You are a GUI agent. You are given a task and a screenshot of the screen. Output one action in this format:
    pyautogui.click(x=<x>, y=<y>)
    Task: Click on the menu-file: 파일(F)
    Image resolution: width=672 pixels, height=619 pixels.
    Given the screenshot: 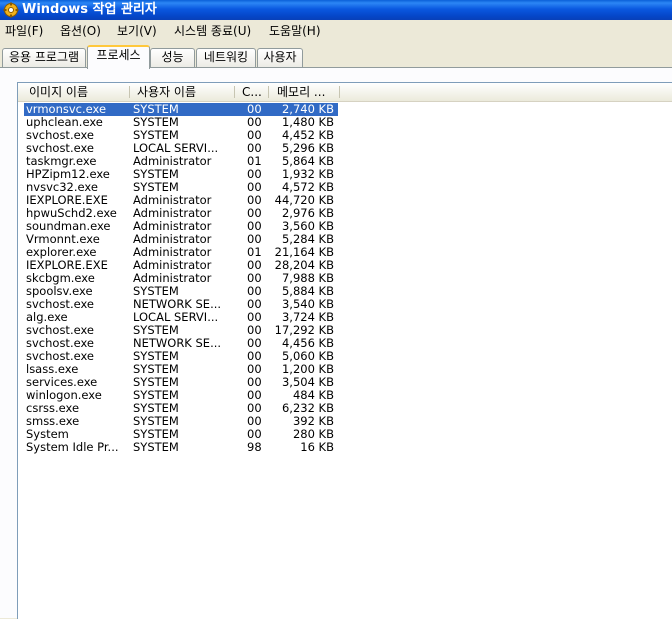 What is the action you would take?
    pyautogui.click(x=24, y=31)
    